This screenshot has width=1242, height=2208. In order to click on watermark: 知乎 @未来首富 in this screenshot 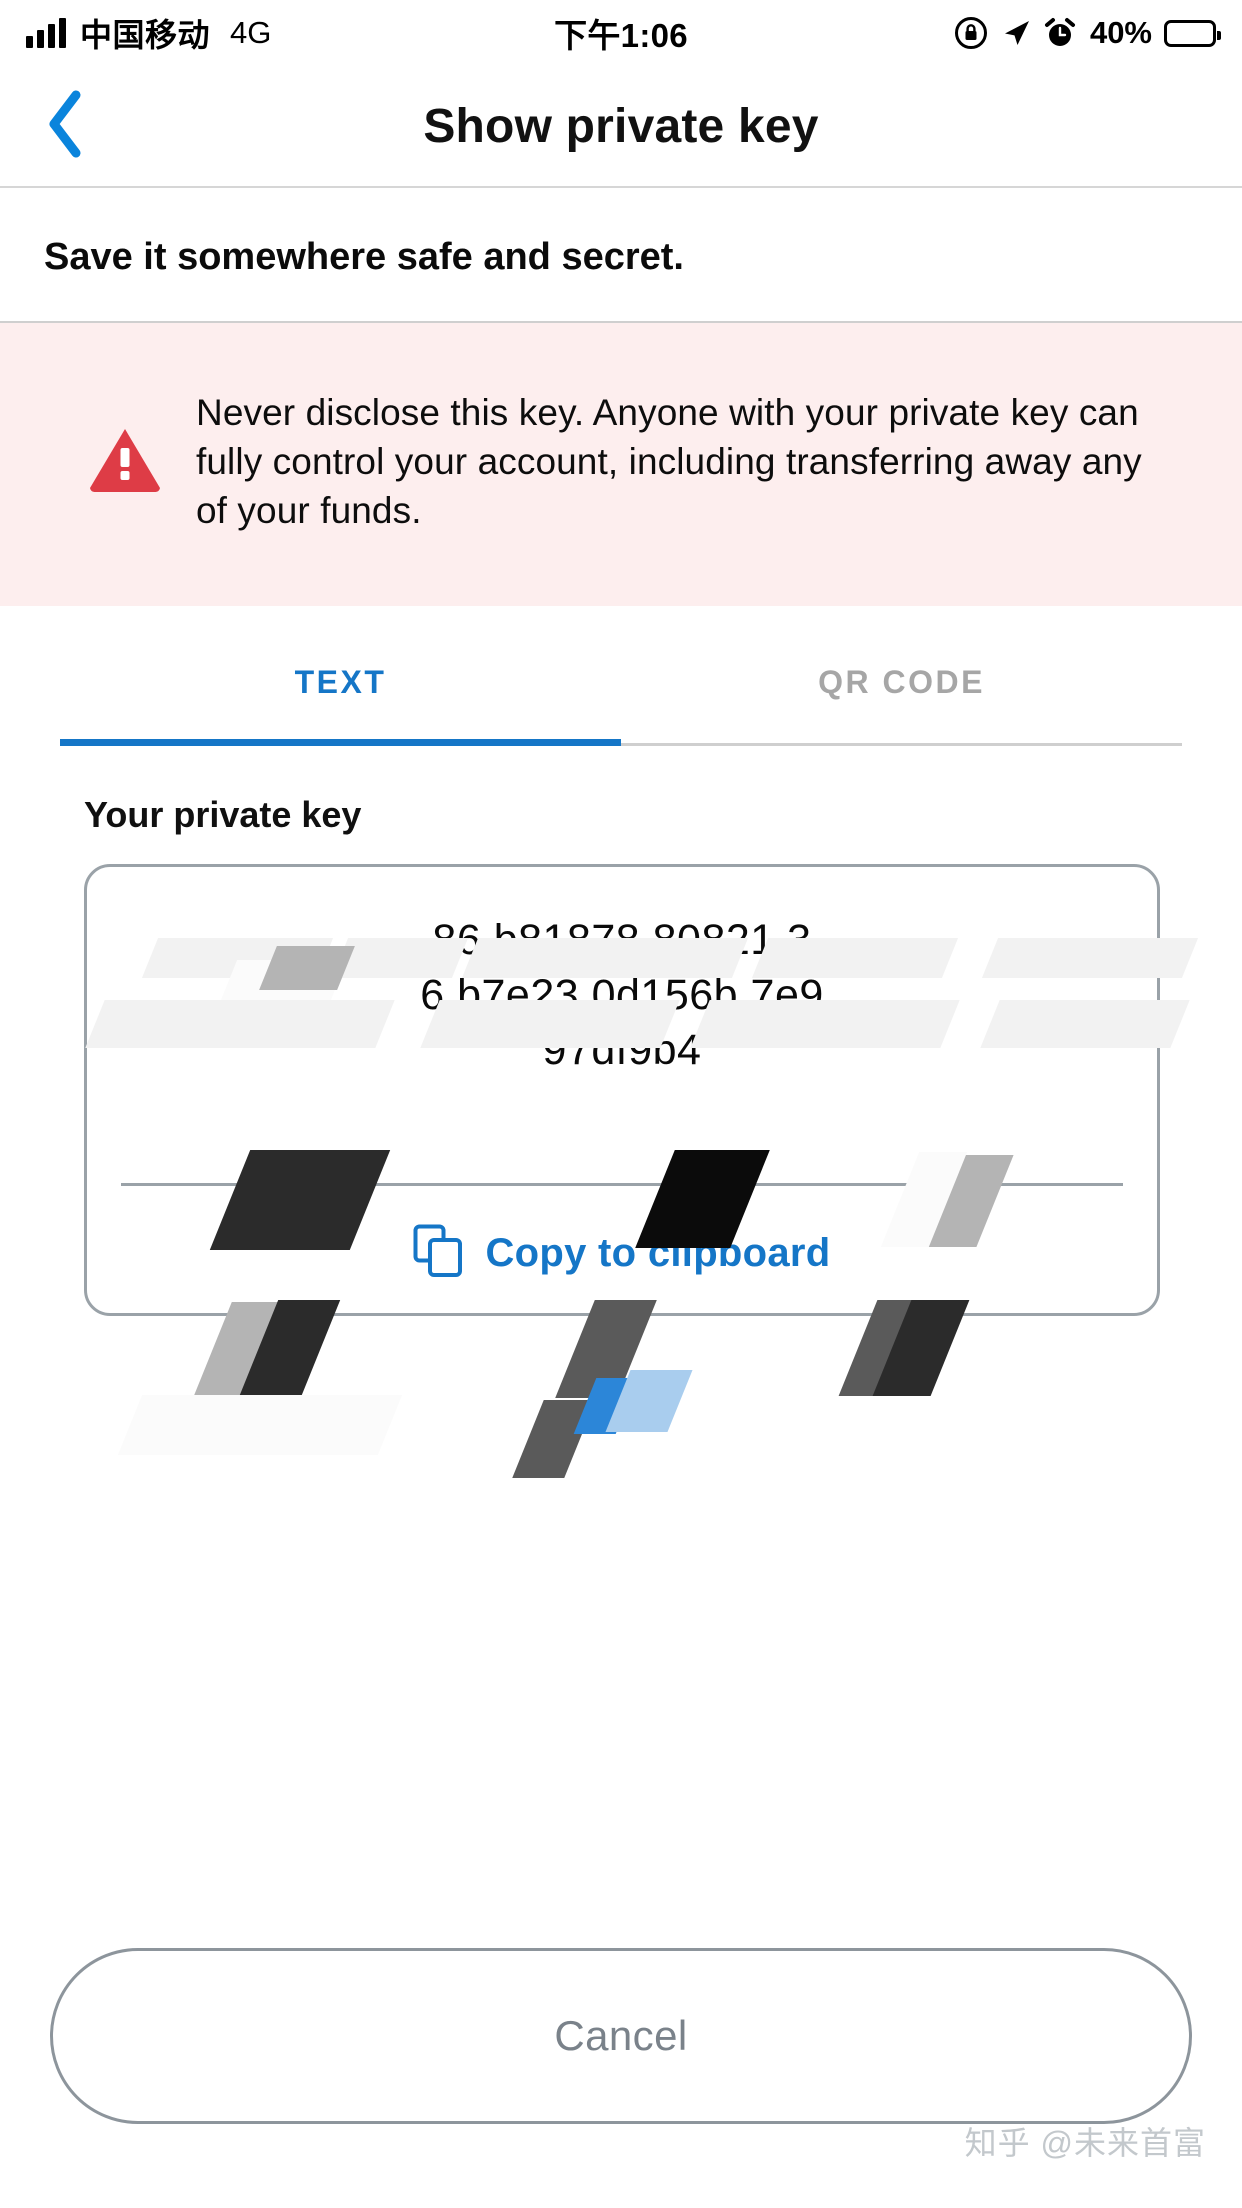, I will do `click(1085, 2143)`.